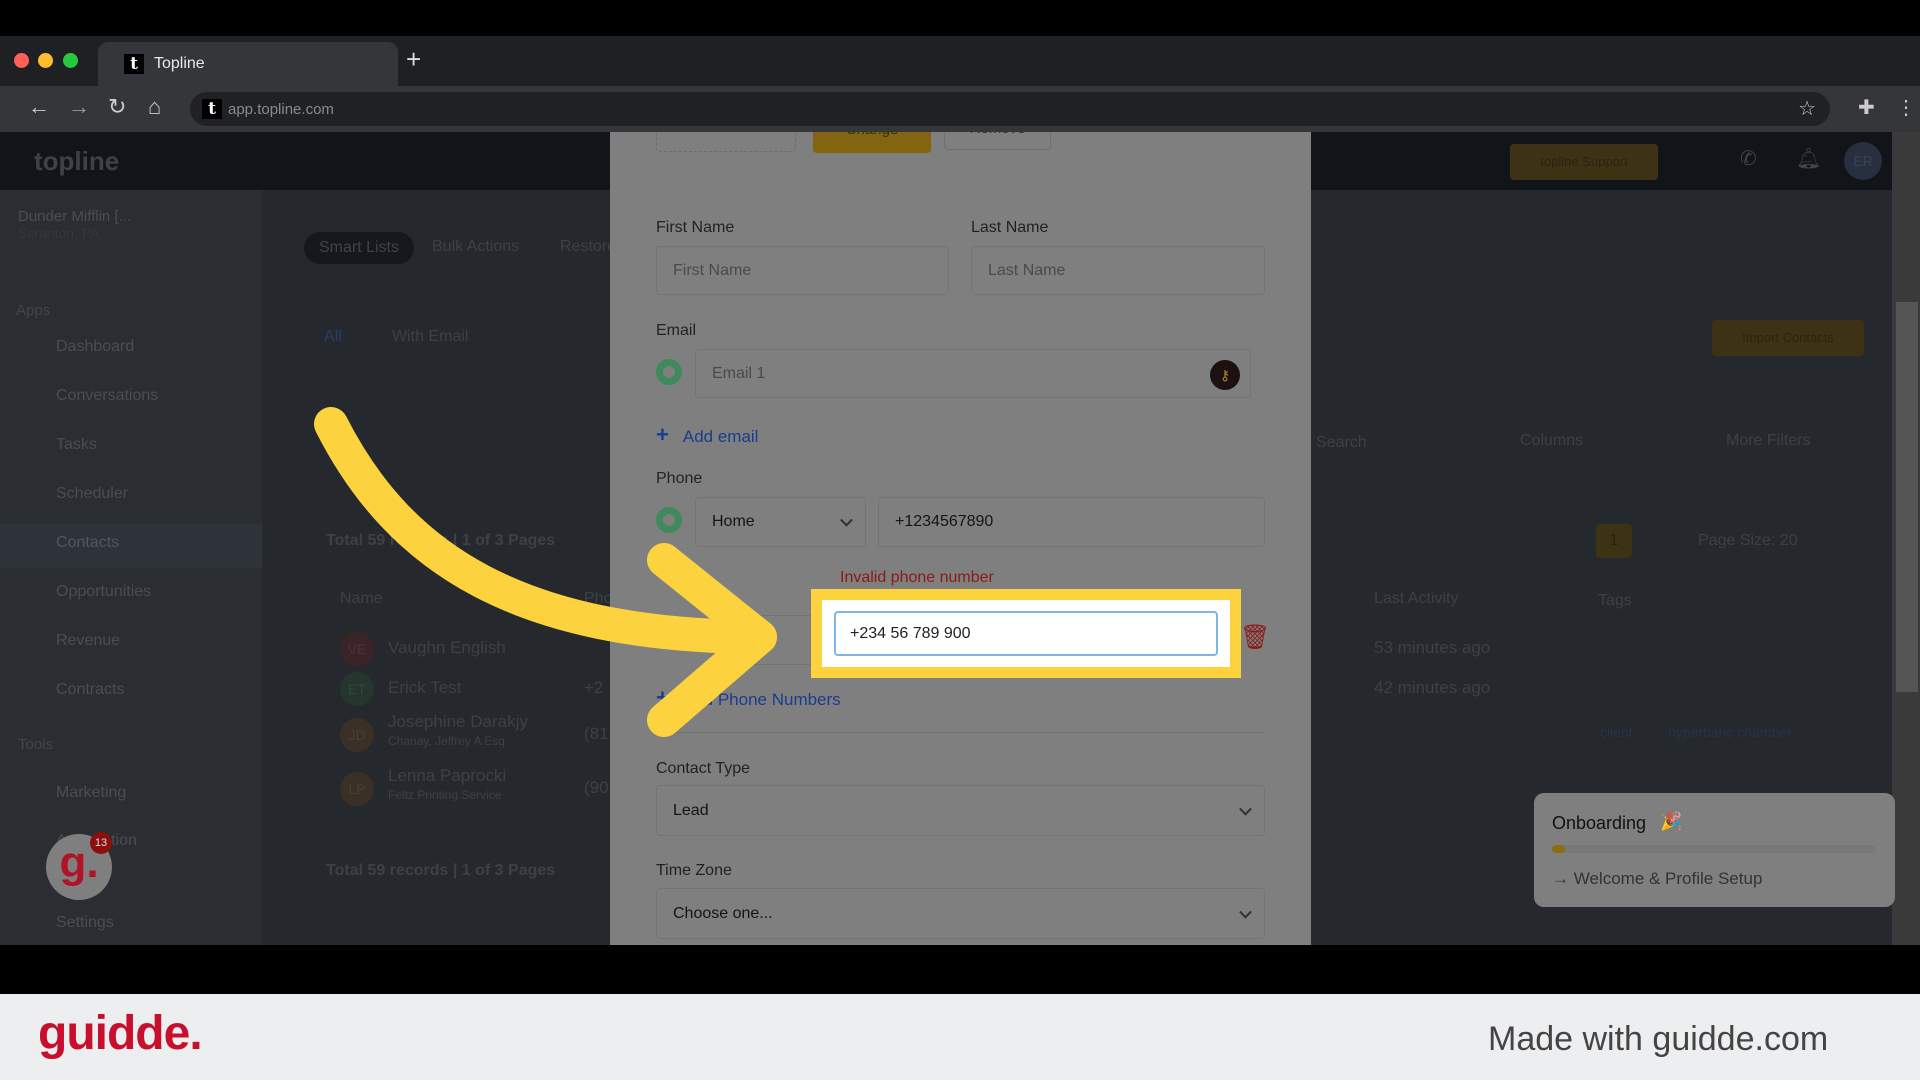  What do you see at coordinates (1558, 849) in the screenshot?
I see `progress-fill` at bounding box center [1558, 849].